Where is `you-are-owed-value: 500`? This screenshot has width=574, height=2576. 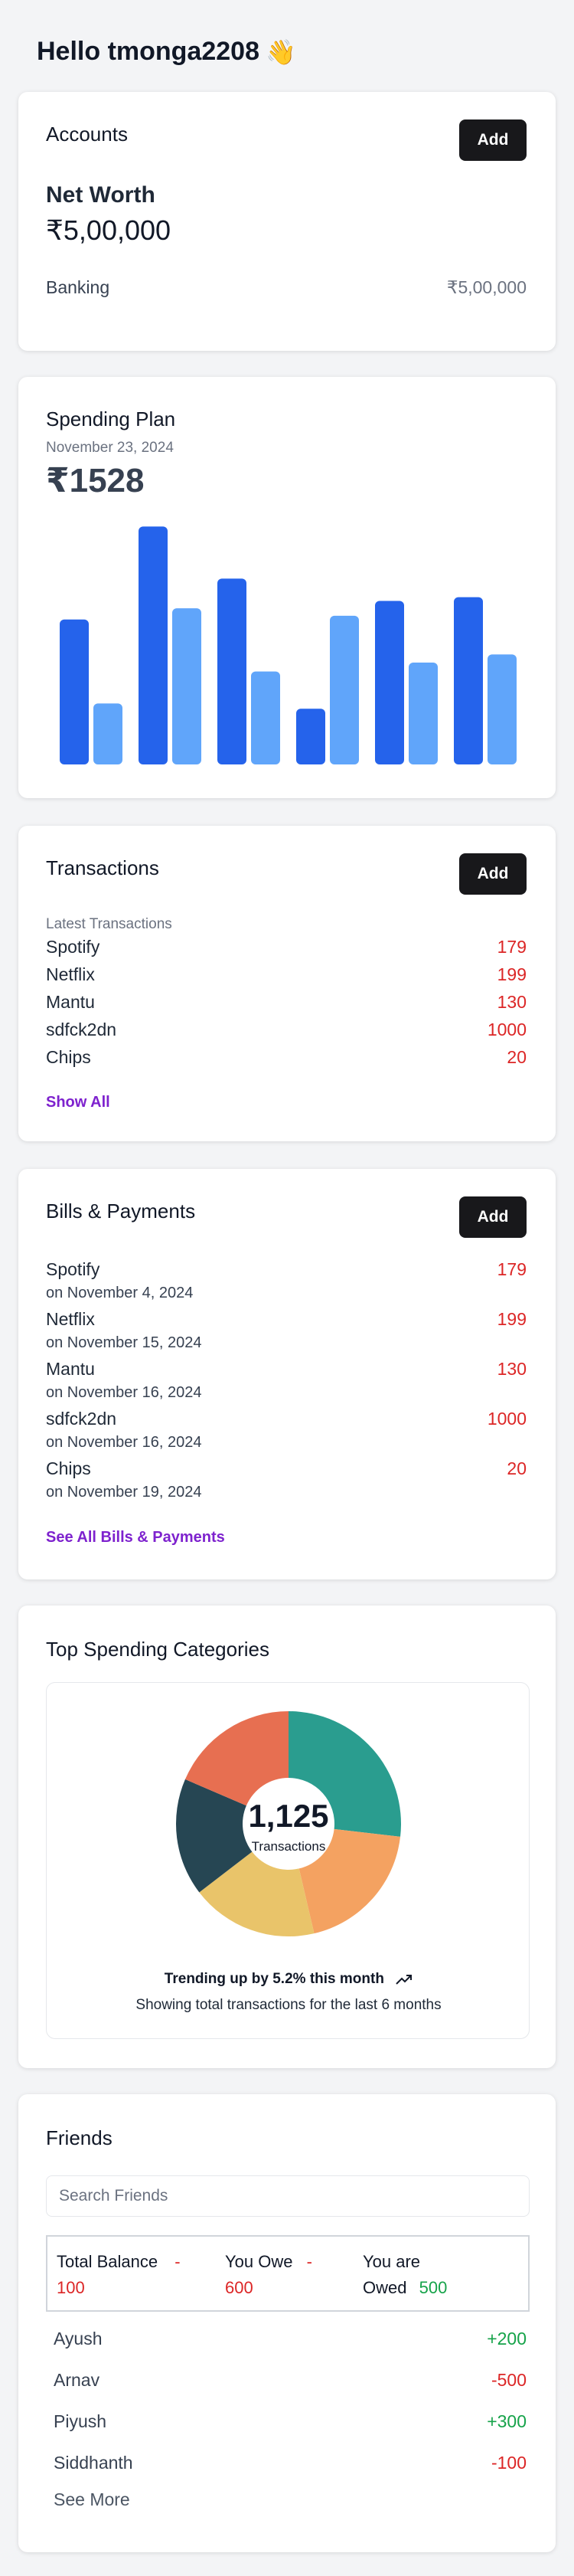
you-are-owed-value: 500 is located at coordinates (433, 2287).